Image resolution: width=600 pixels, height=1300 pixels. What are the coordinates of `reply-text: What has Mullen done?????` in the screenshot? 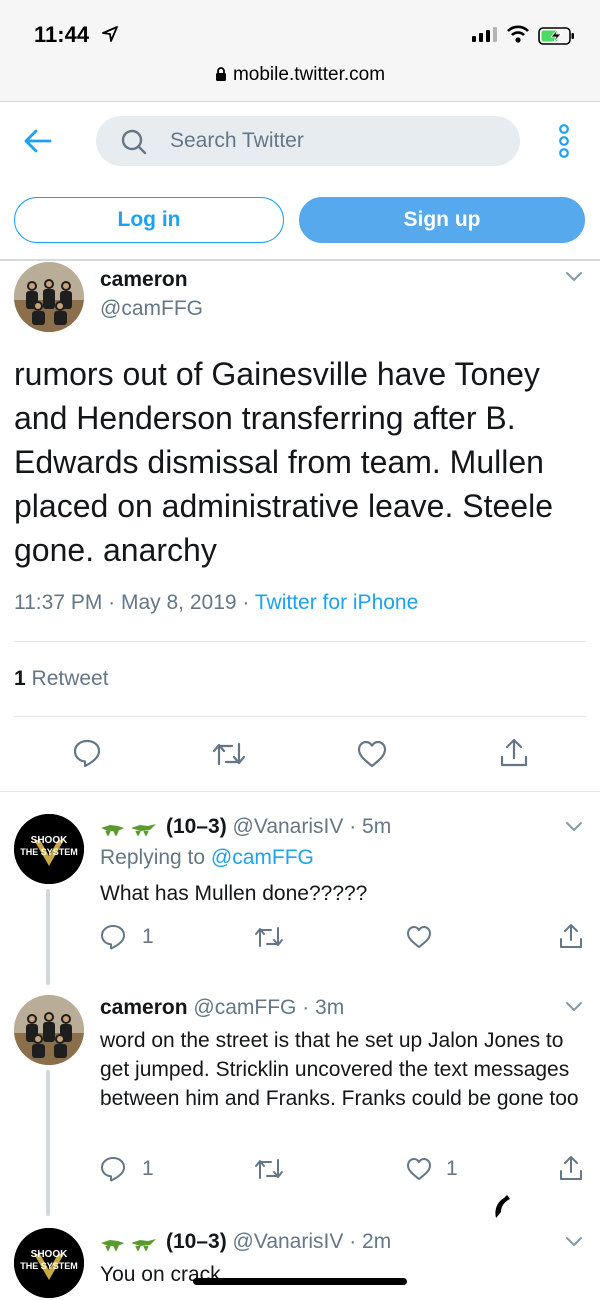 It's located at (234, 893).